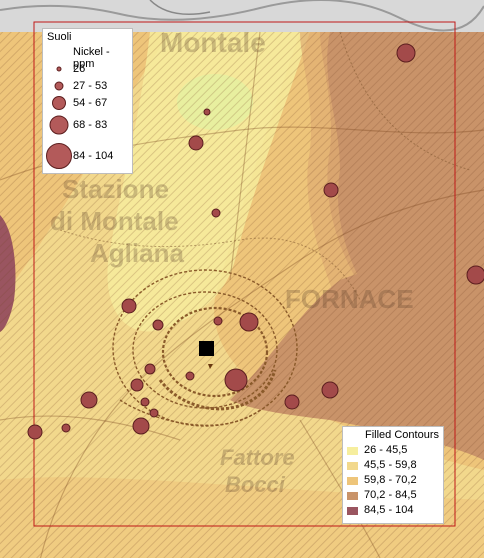  I want to click on legend-class-label: 27 - 53, so click(90, 86).